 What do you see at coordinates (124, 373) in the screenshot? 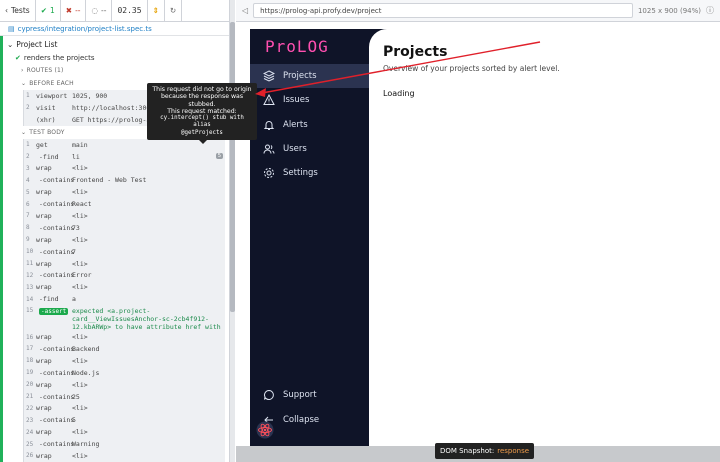
I see `command-row: 19 -contains Node.js` at bounding box center [124, 373].